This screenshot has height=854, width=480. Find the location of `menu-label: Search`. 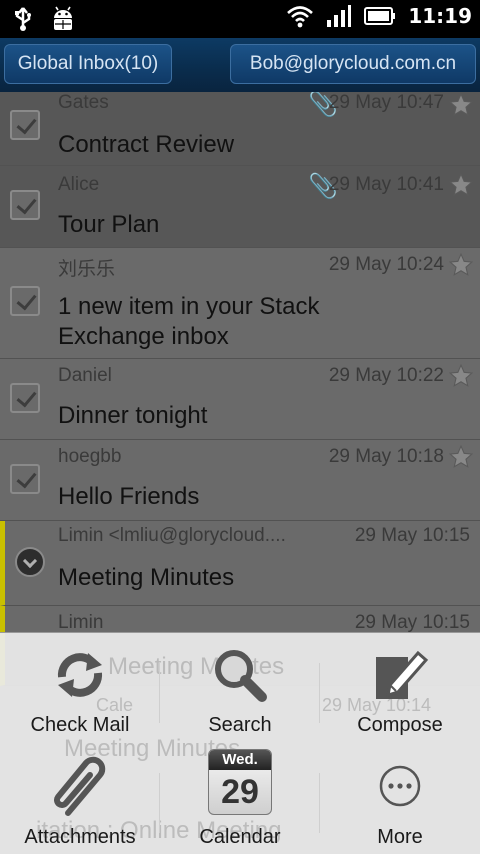

menu-label: Search is located at coordinates (240, 725).